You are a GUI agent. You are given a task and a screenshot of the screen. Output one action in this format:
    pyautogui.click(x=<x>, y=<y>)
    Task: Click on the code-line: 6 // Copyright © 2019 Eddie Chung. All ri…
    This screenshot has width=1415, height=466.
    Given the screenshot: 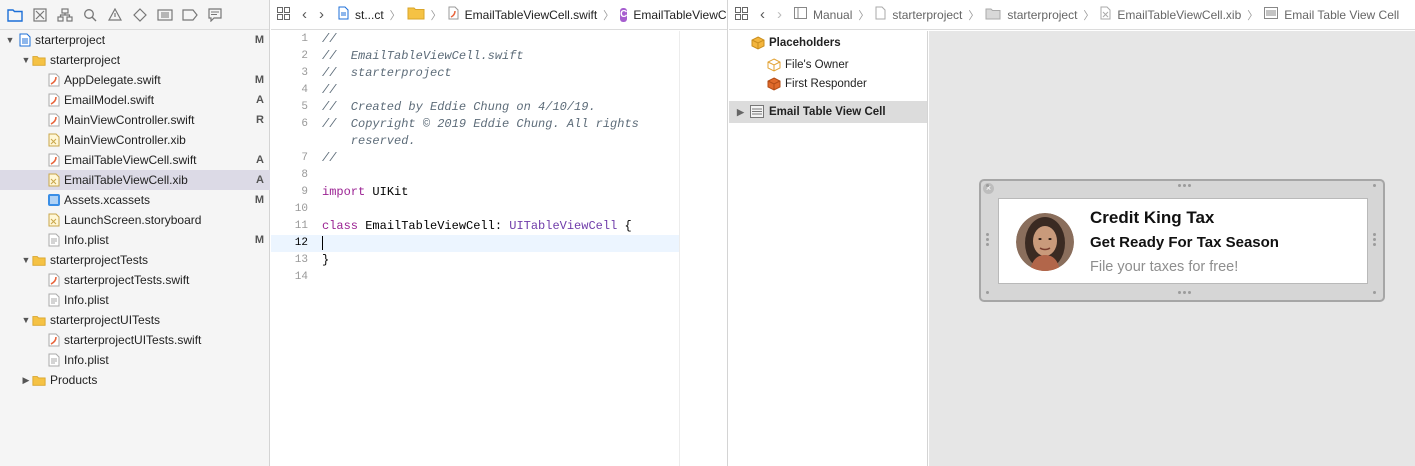 What is the action you would take?
    pyautogui.click(x=475, y=124)
    